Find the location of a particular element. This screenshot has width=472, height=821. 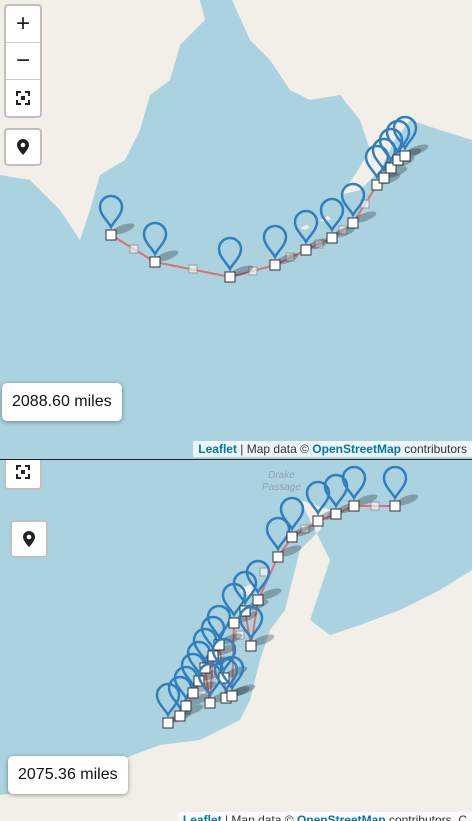

zoom-out-button: − is located at coordinates (23, 61).